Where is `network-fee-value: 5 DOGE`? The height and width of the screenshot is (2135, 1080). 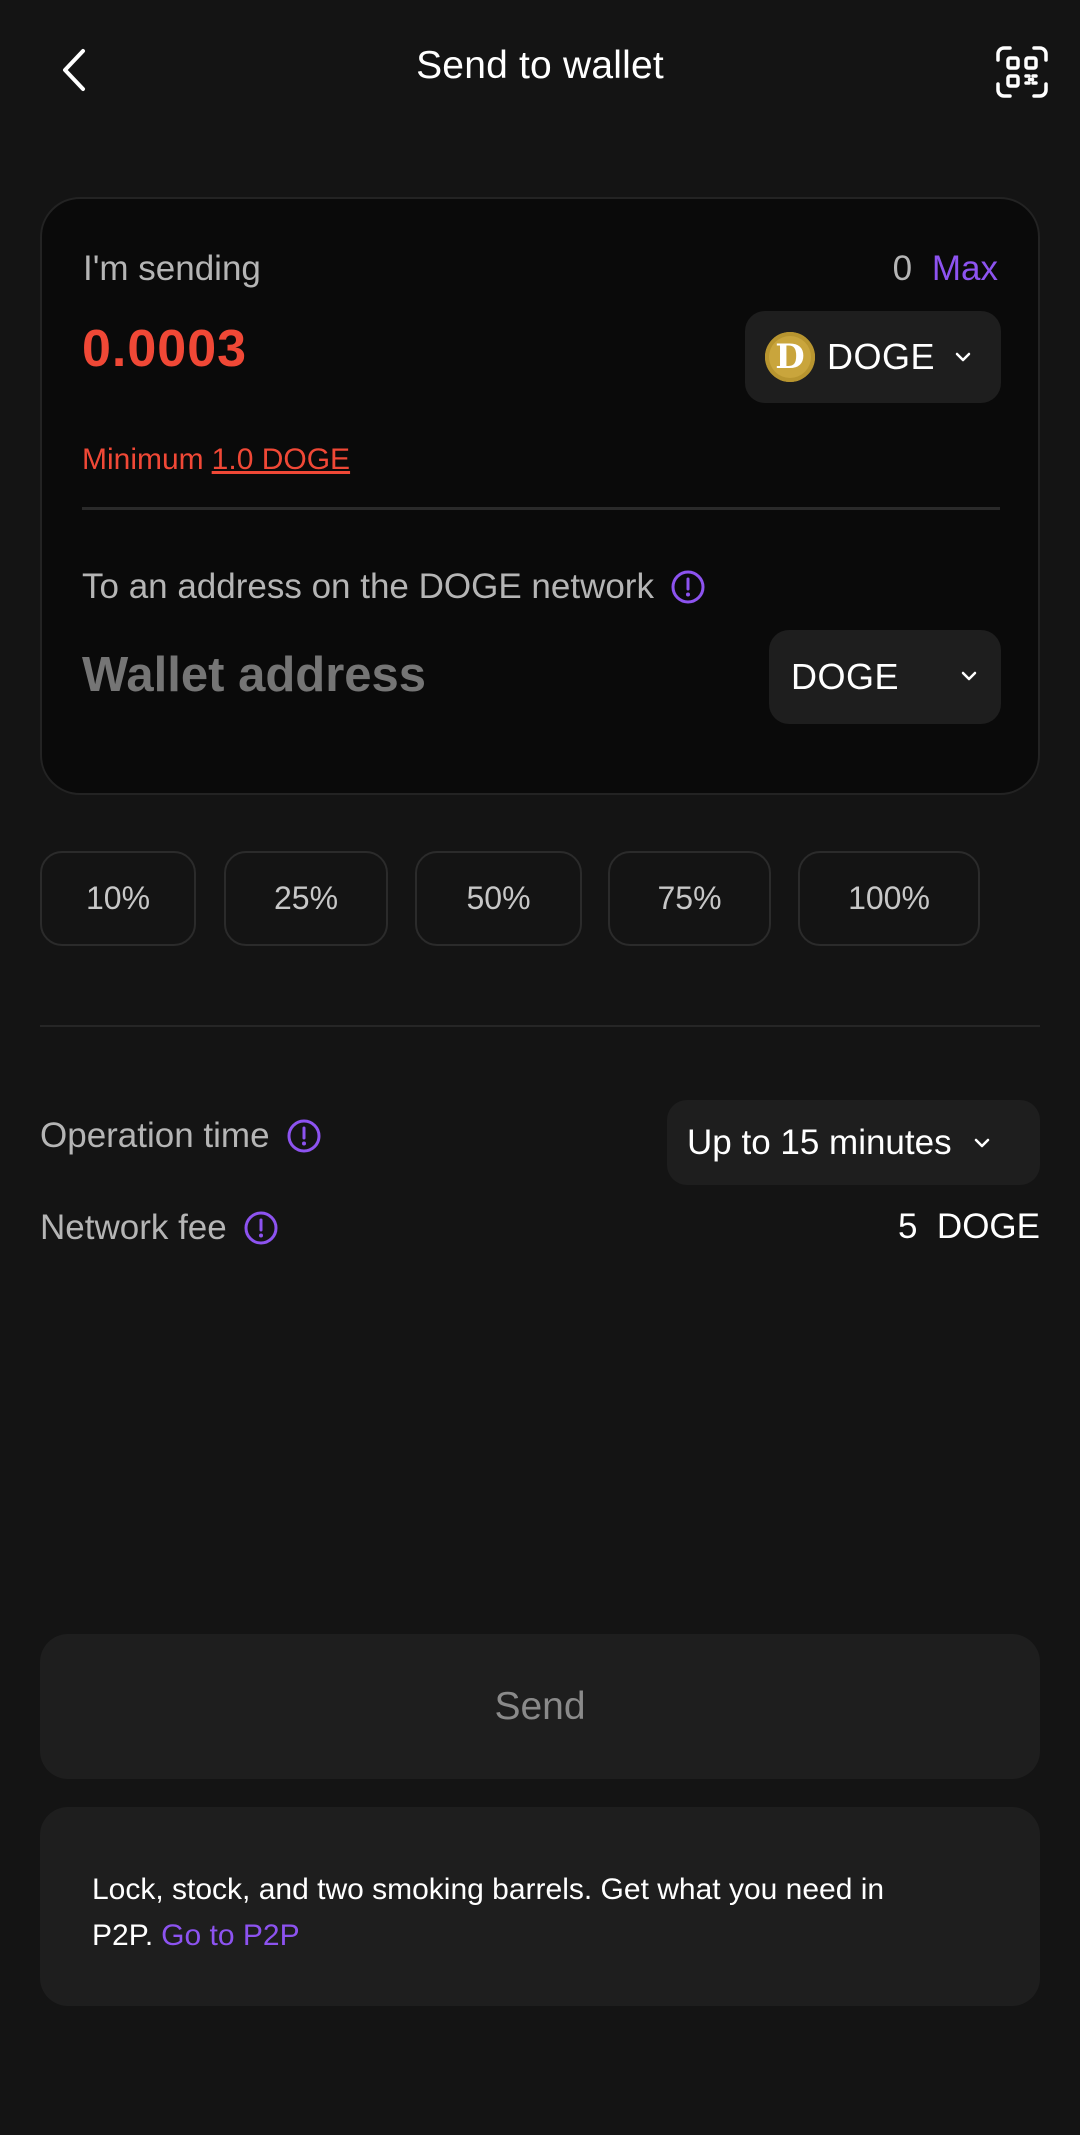
network-fee-value: 5 DOGE is located at coordinates (969, 1226).